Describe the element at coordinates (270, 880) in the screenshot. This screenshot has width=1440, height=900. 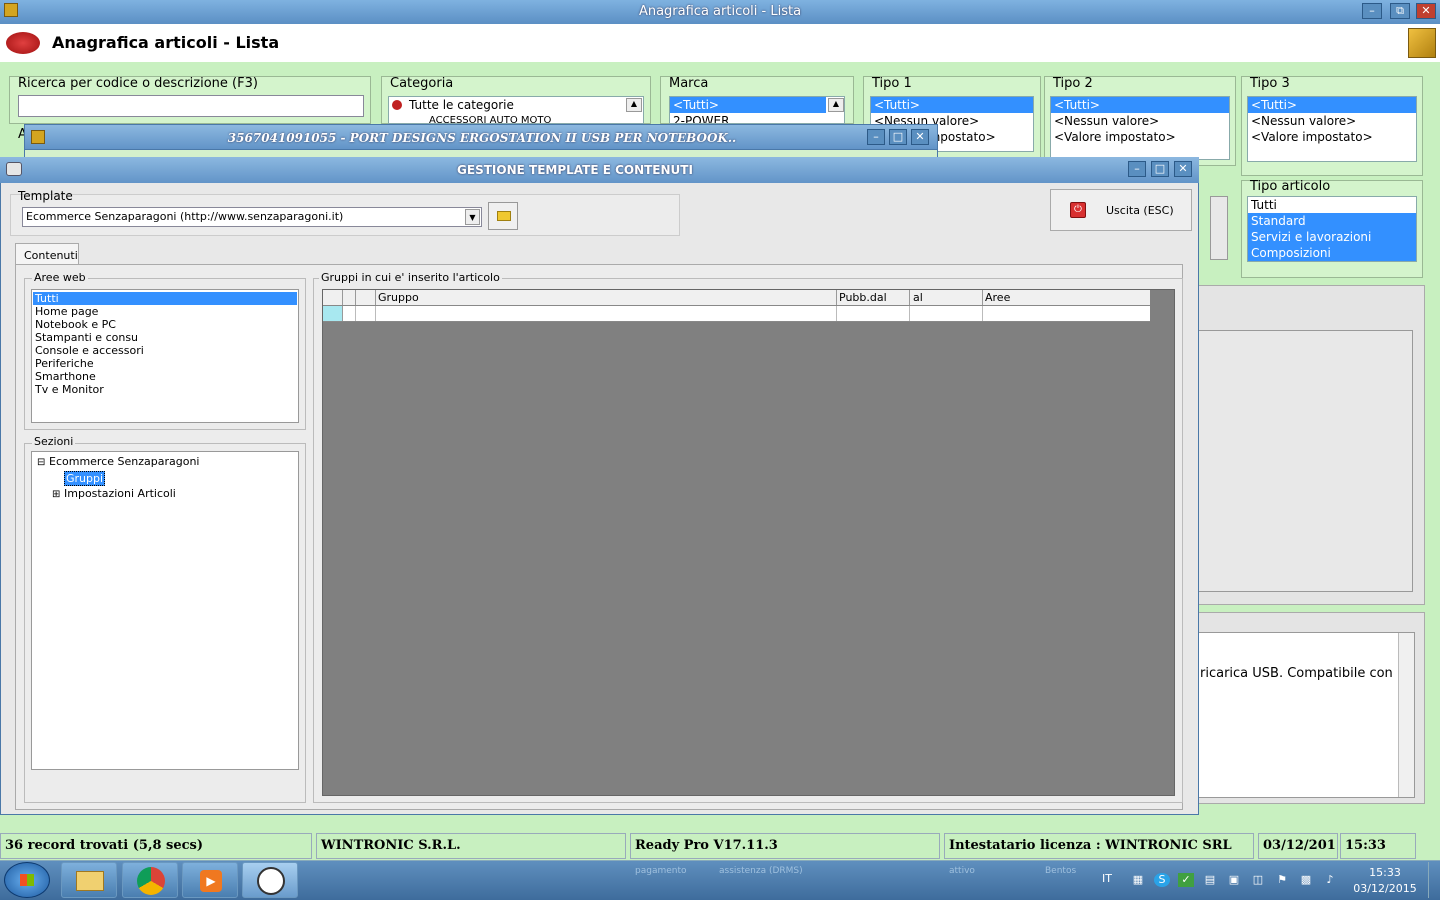
I see `readypro-taskbar-button` at that location.